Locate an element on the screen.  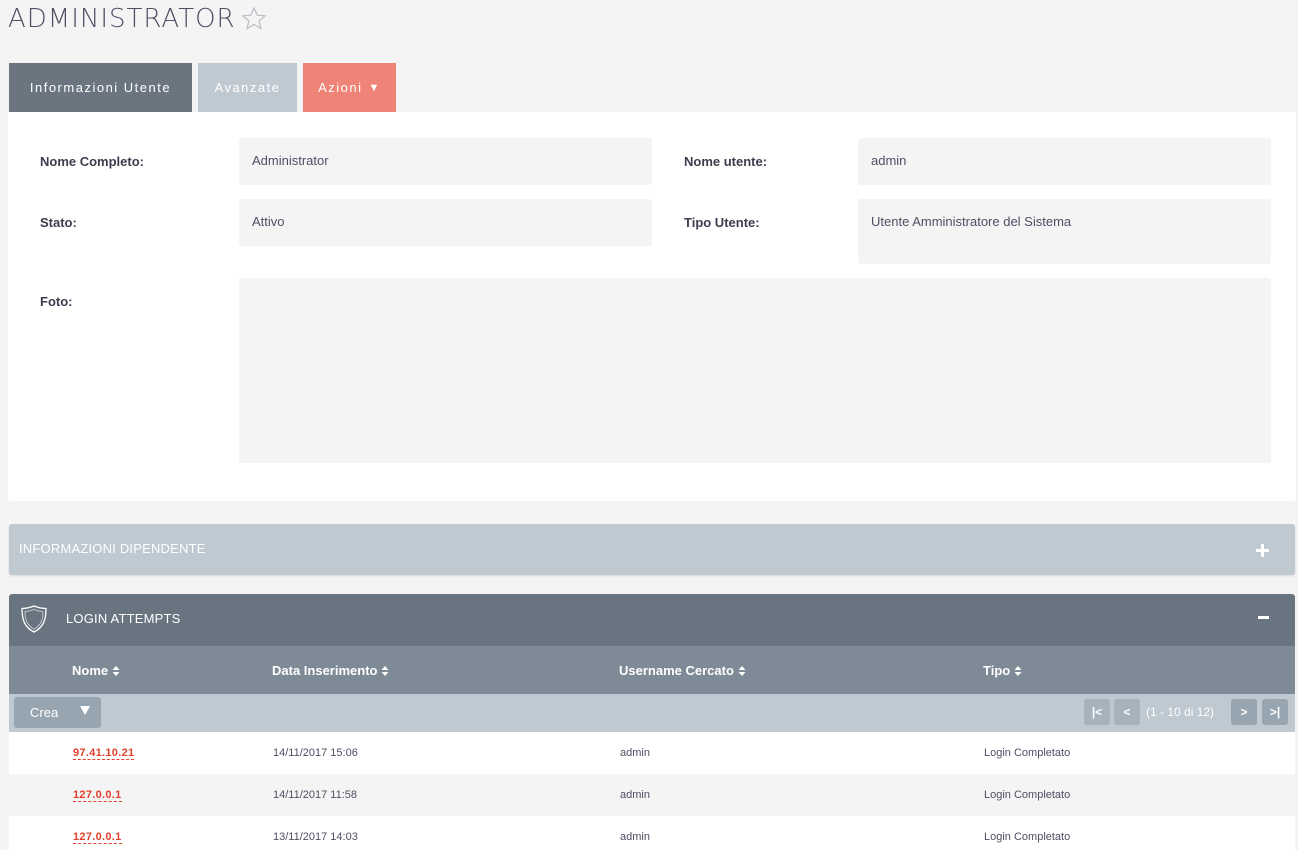
login-attempts-title: LOGIN ATTEMPTS is located at coordinates (123, 618).